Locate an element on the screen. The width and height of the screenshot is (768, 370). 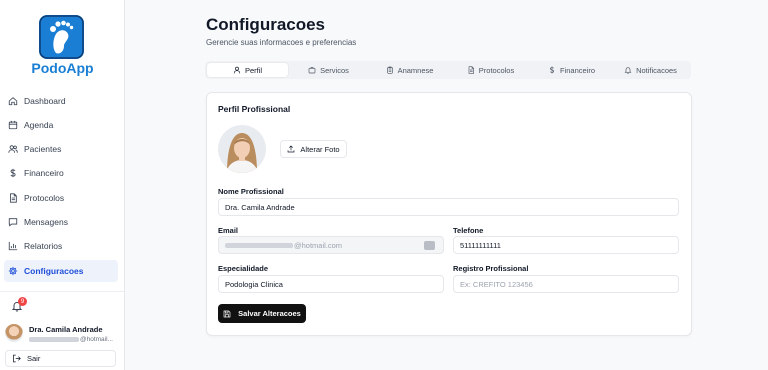
bell-icon is located at coordinates (628, 70).